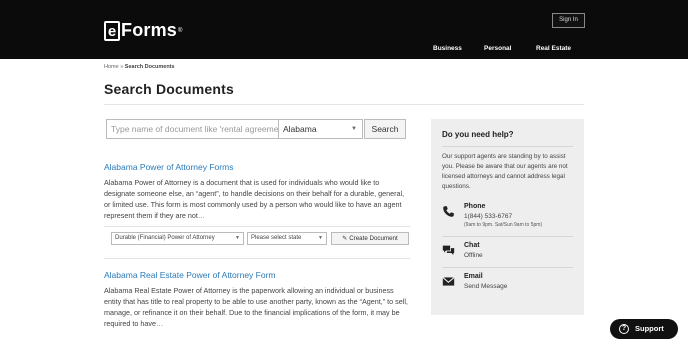  Describe the element at coordinates (497, 48) in the screenshot. I see `nav-personal: Personal` at that location.